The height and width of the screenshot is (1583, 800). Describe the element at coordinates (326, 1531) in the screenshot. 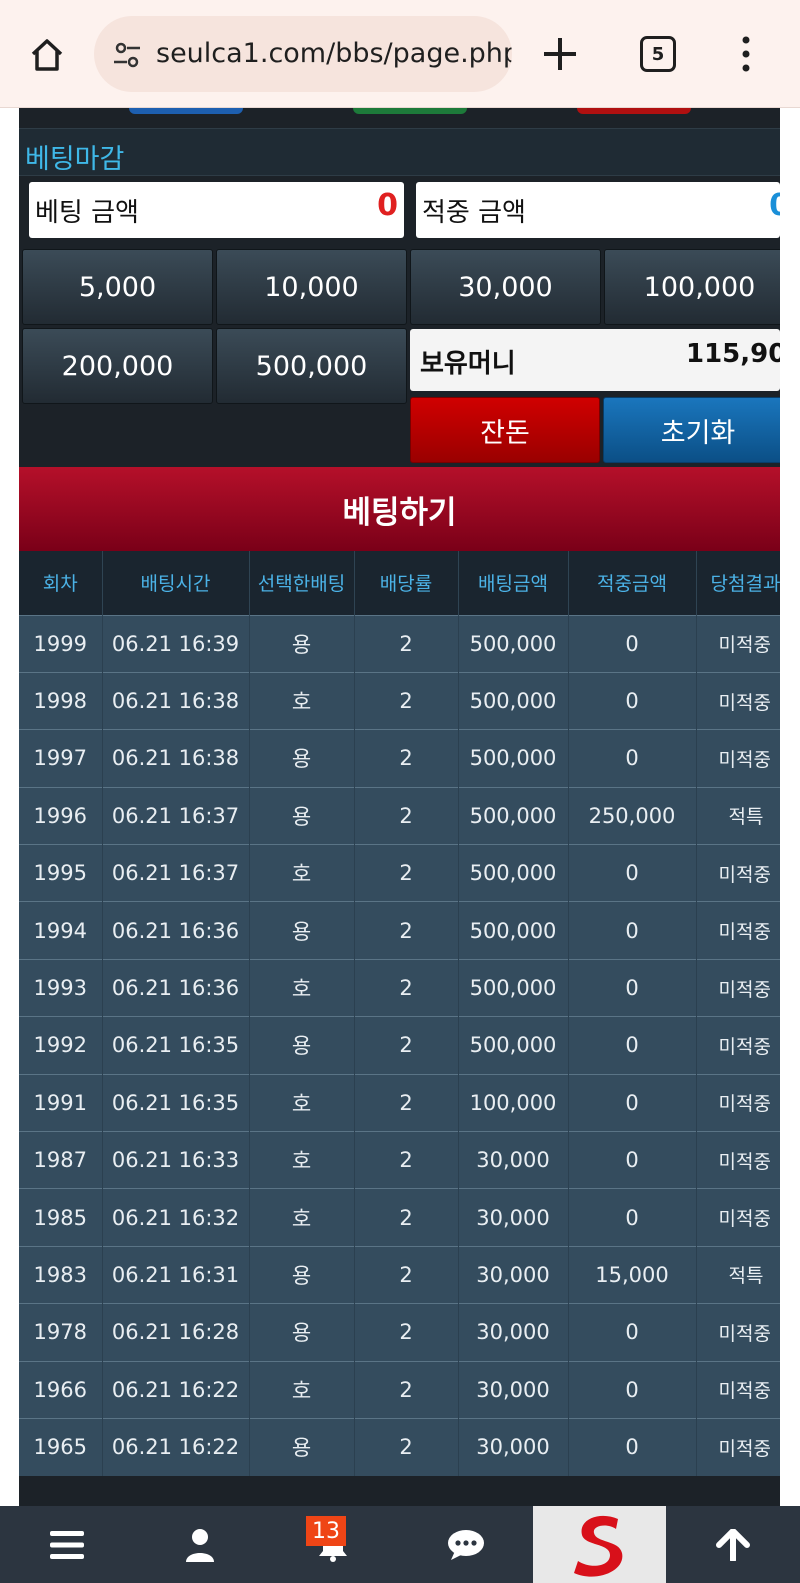

I see `notification-badge: 13` at that location.